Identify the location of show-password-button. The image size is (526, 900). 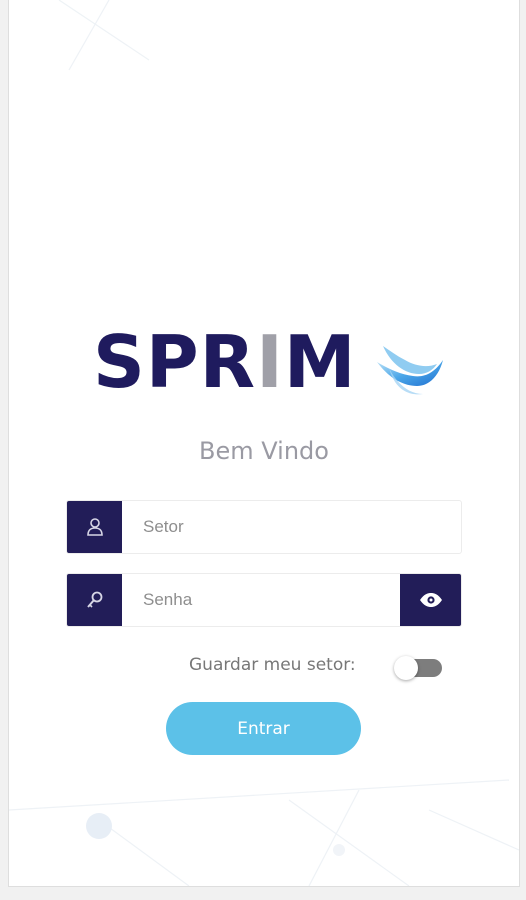
(430, 600).